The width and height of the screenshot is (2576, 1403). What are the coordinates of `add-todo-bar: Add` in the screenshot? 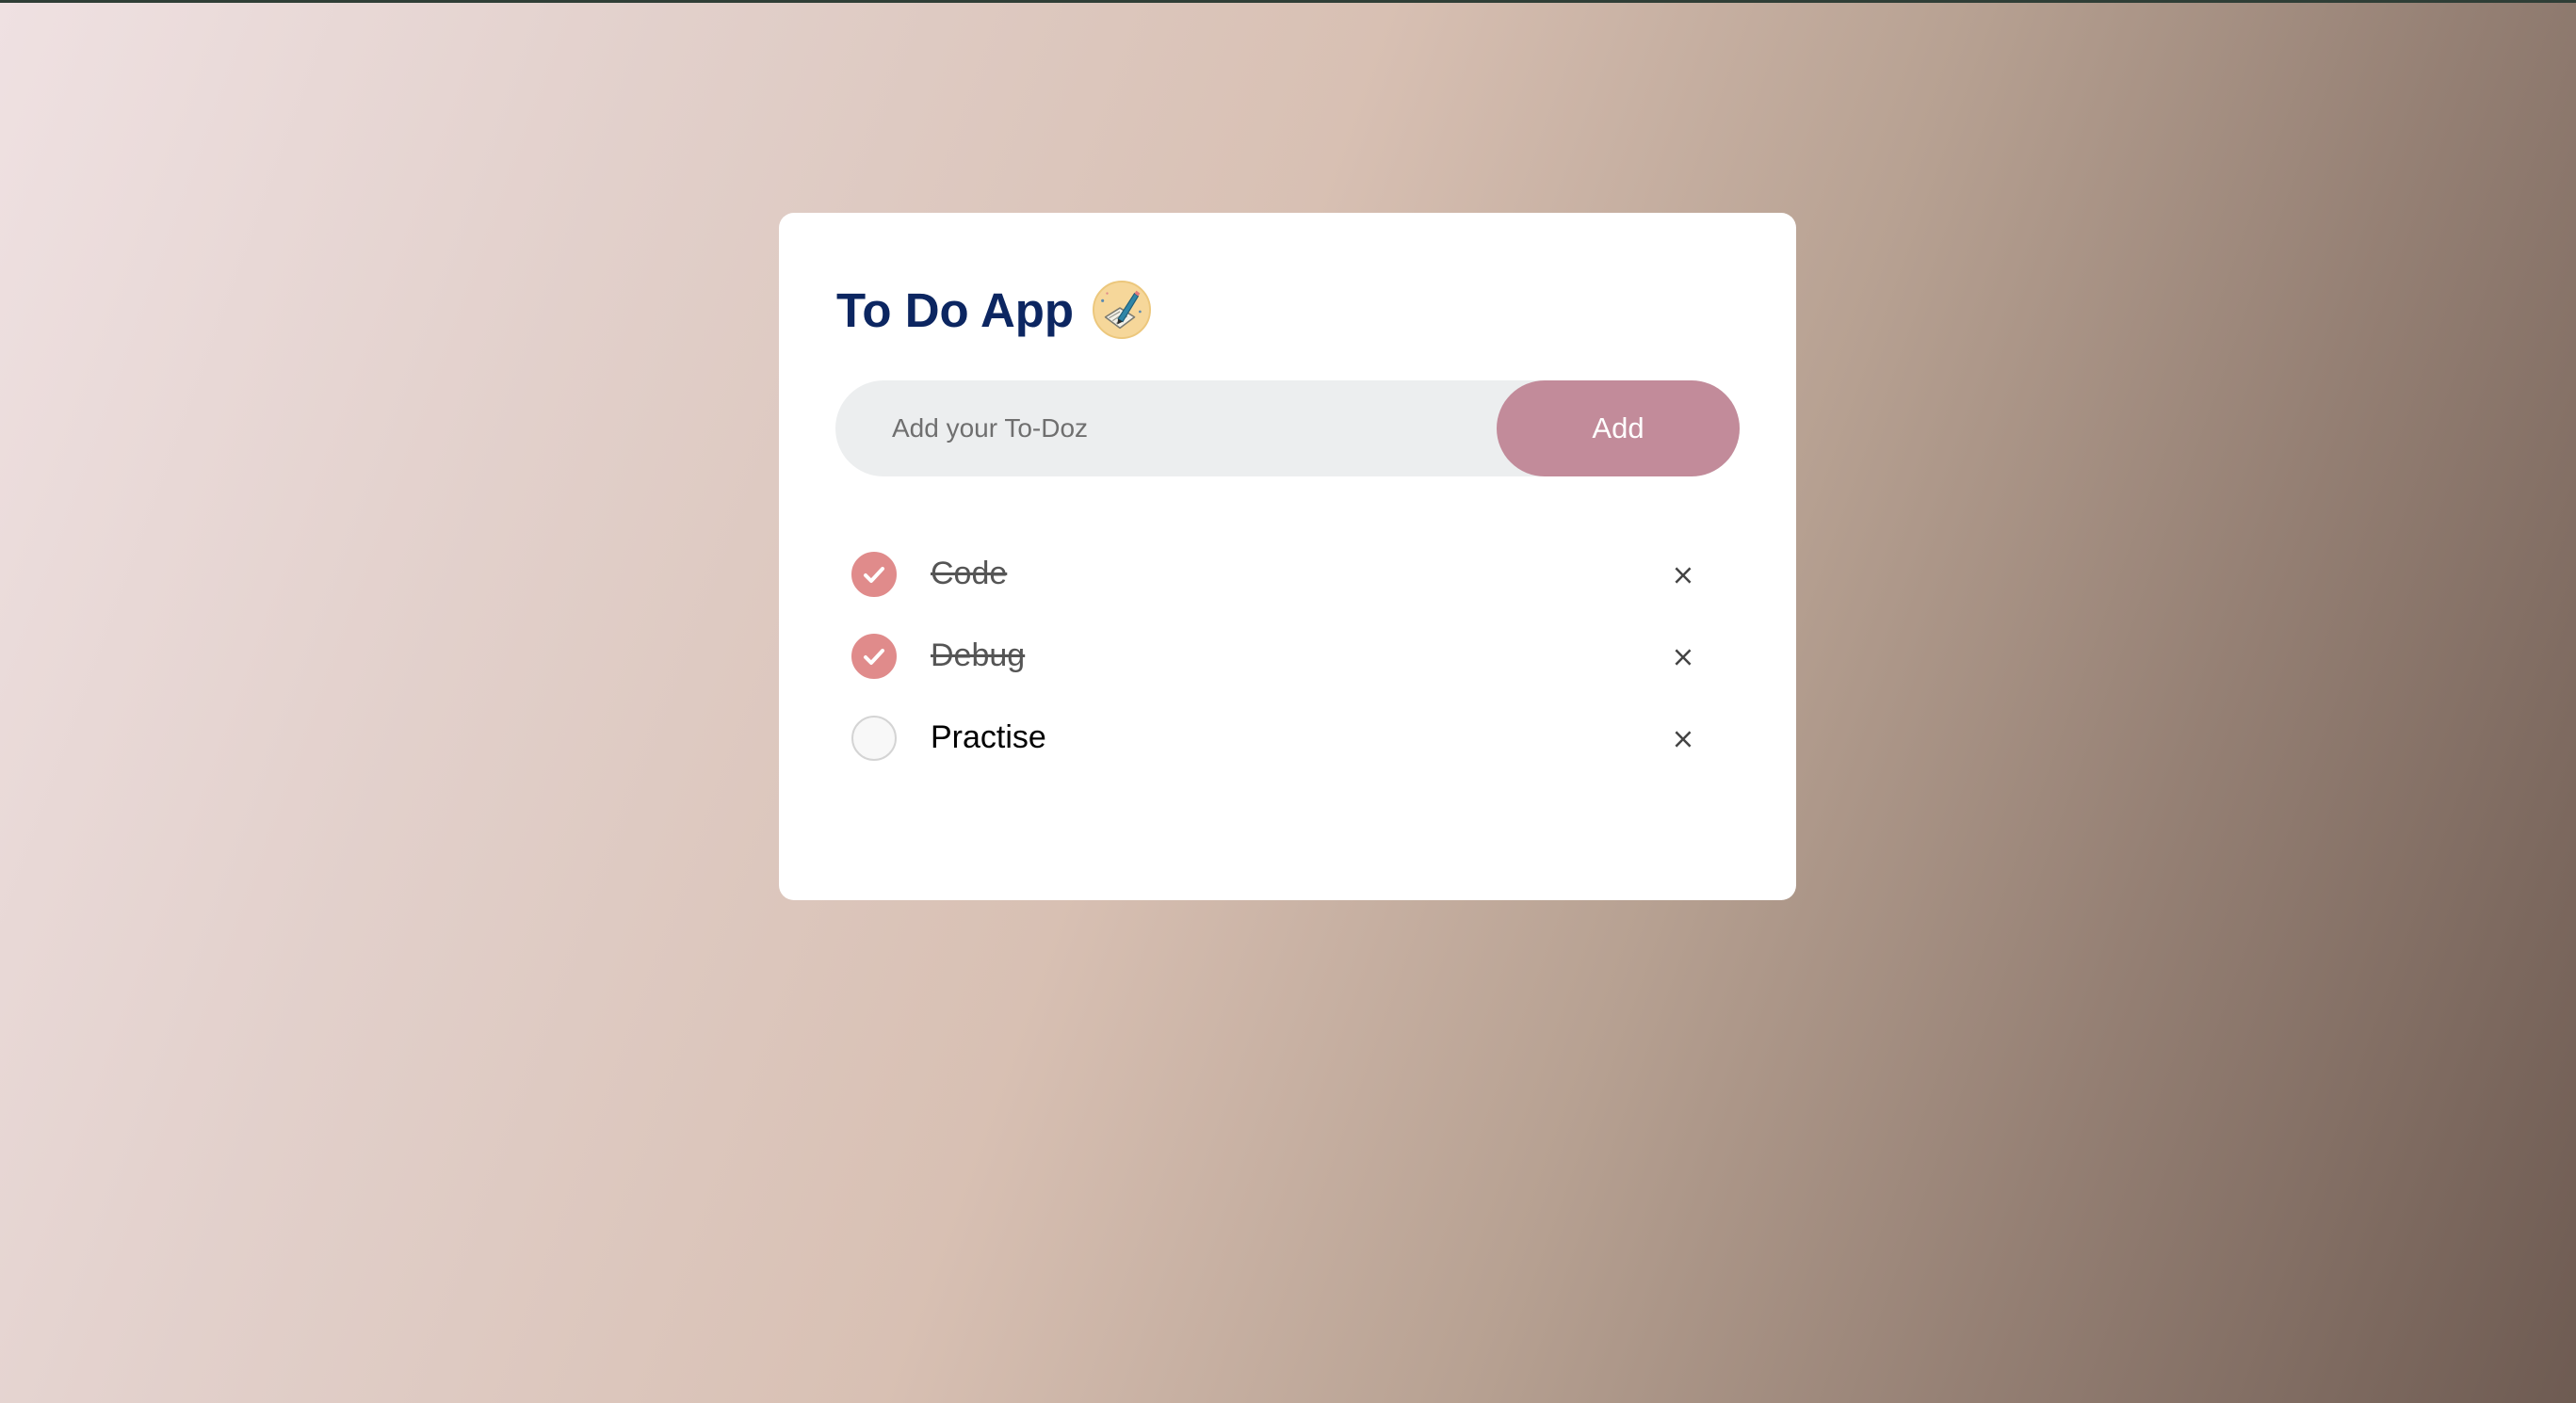 It's located at (1287, 428).